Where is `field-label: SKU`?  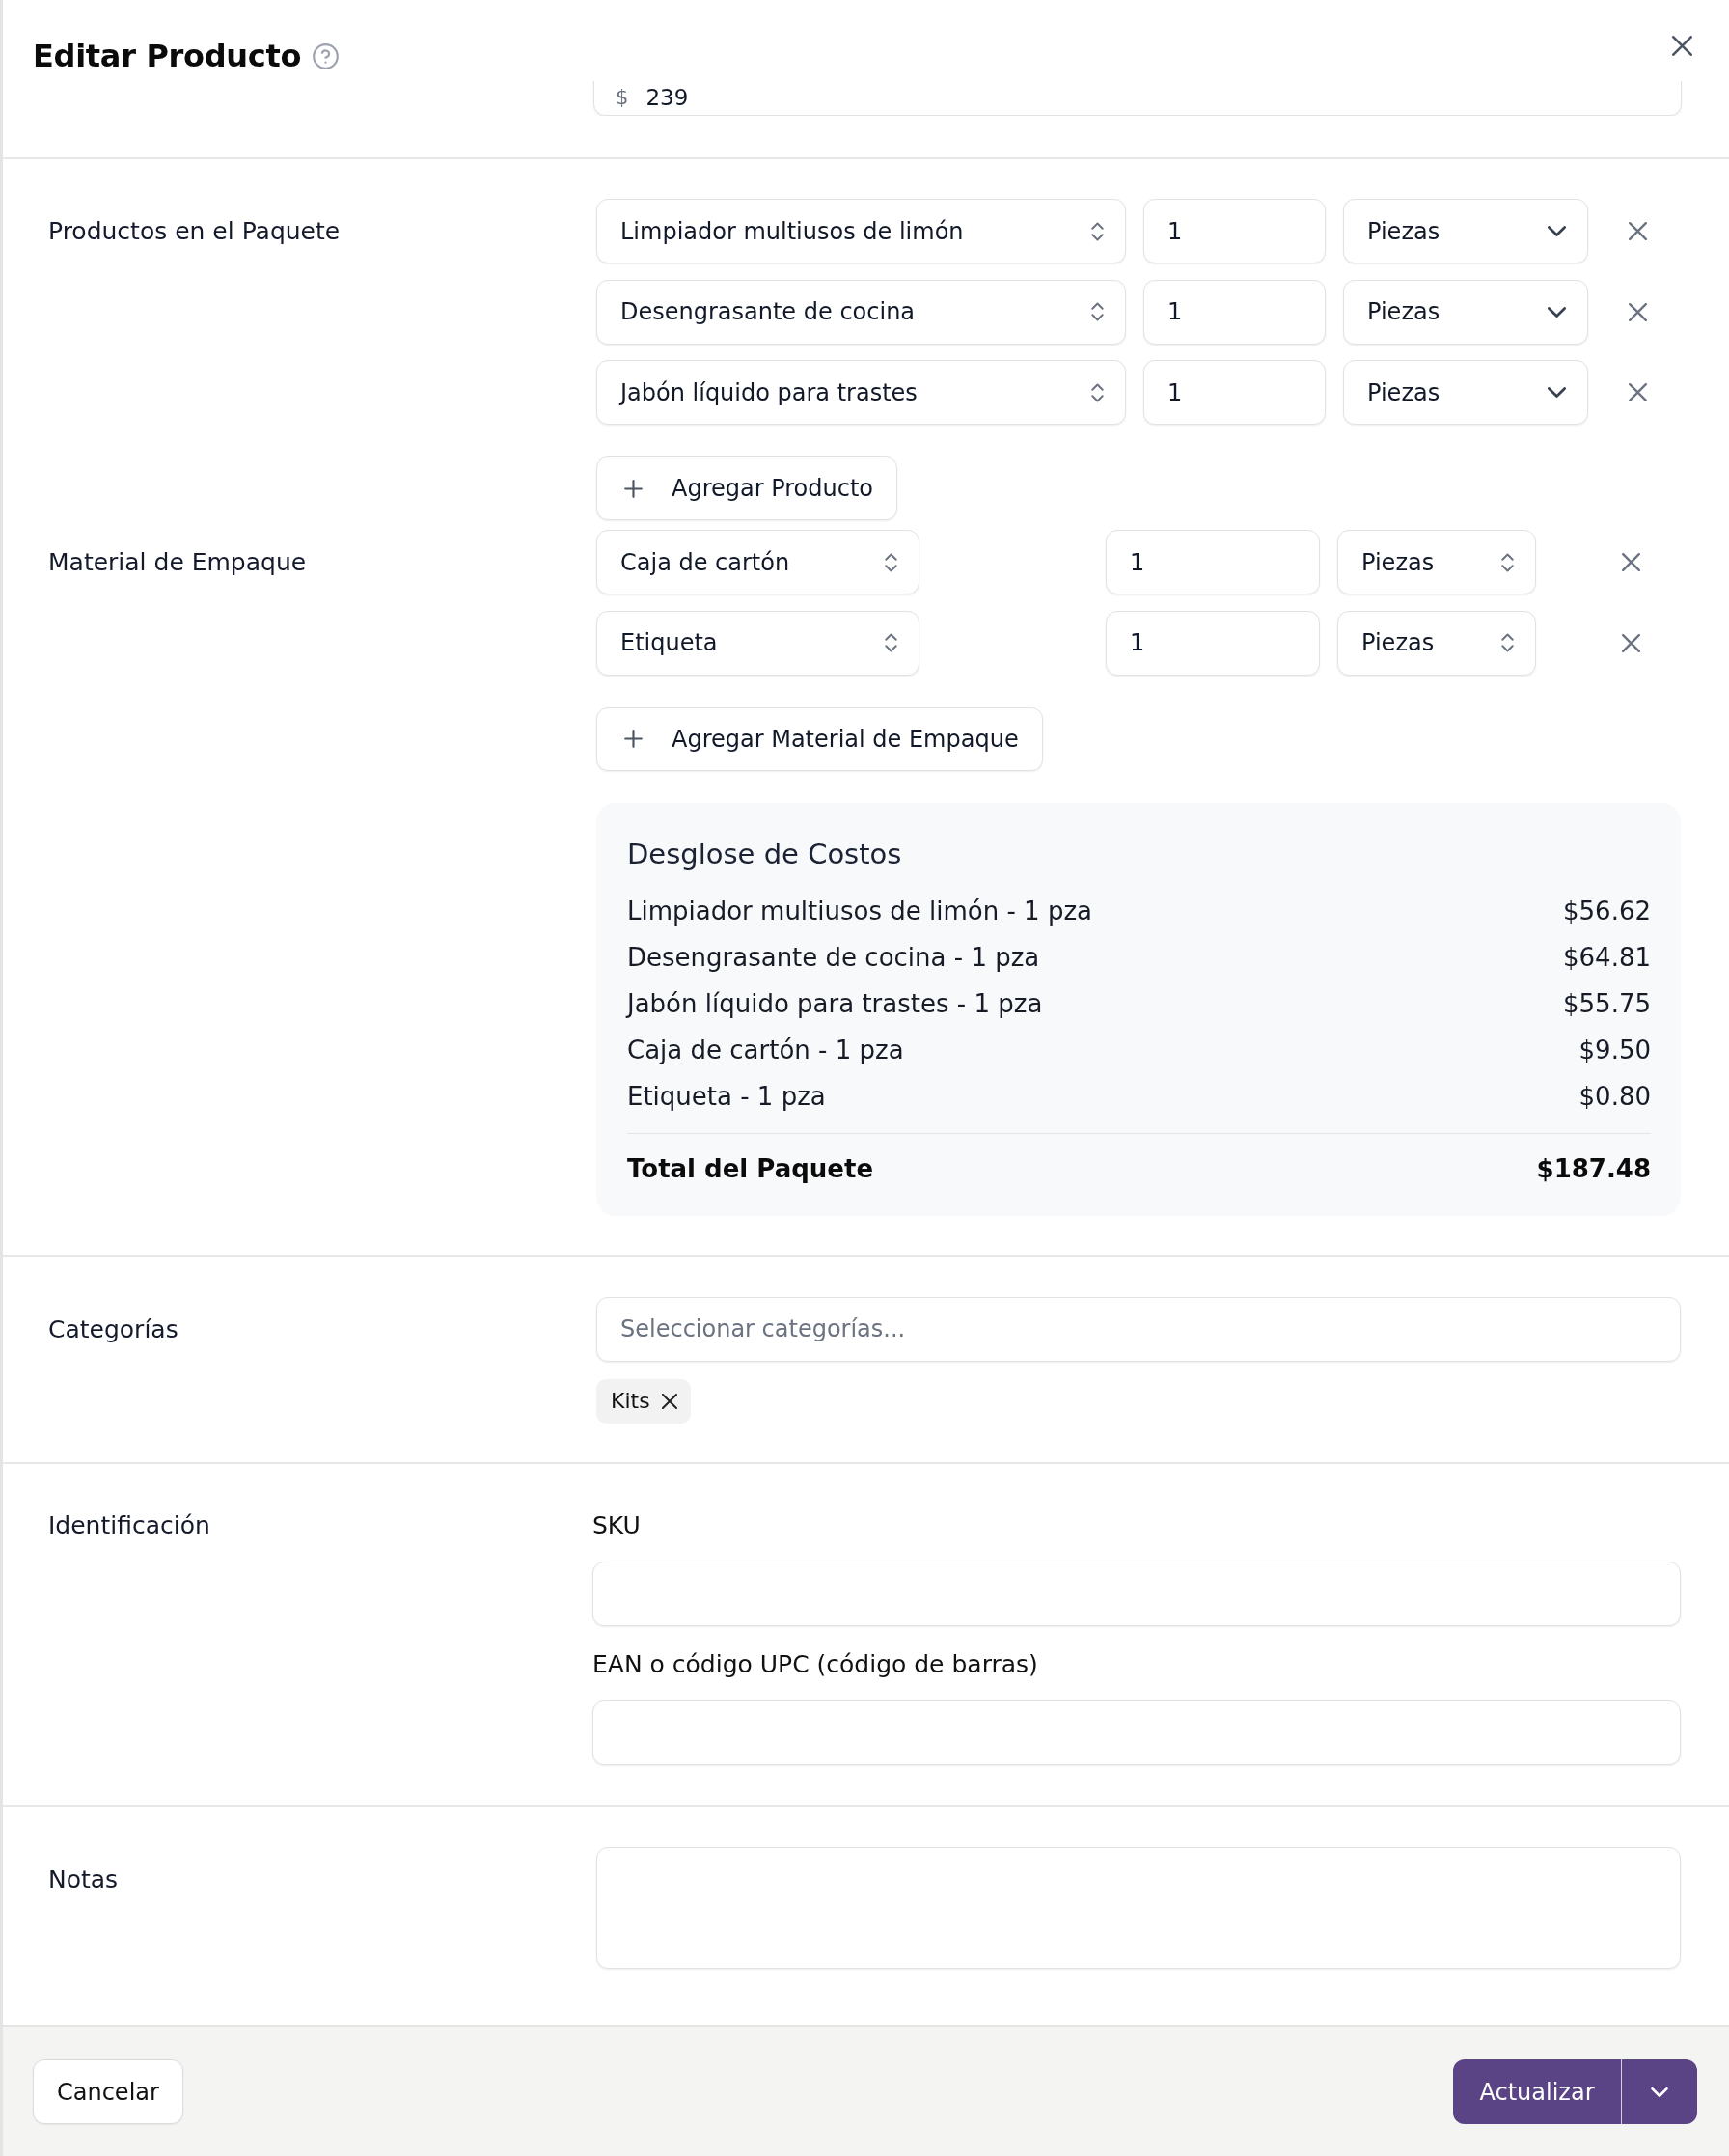
field-label: SKU is located at coordinates (616, 1525).